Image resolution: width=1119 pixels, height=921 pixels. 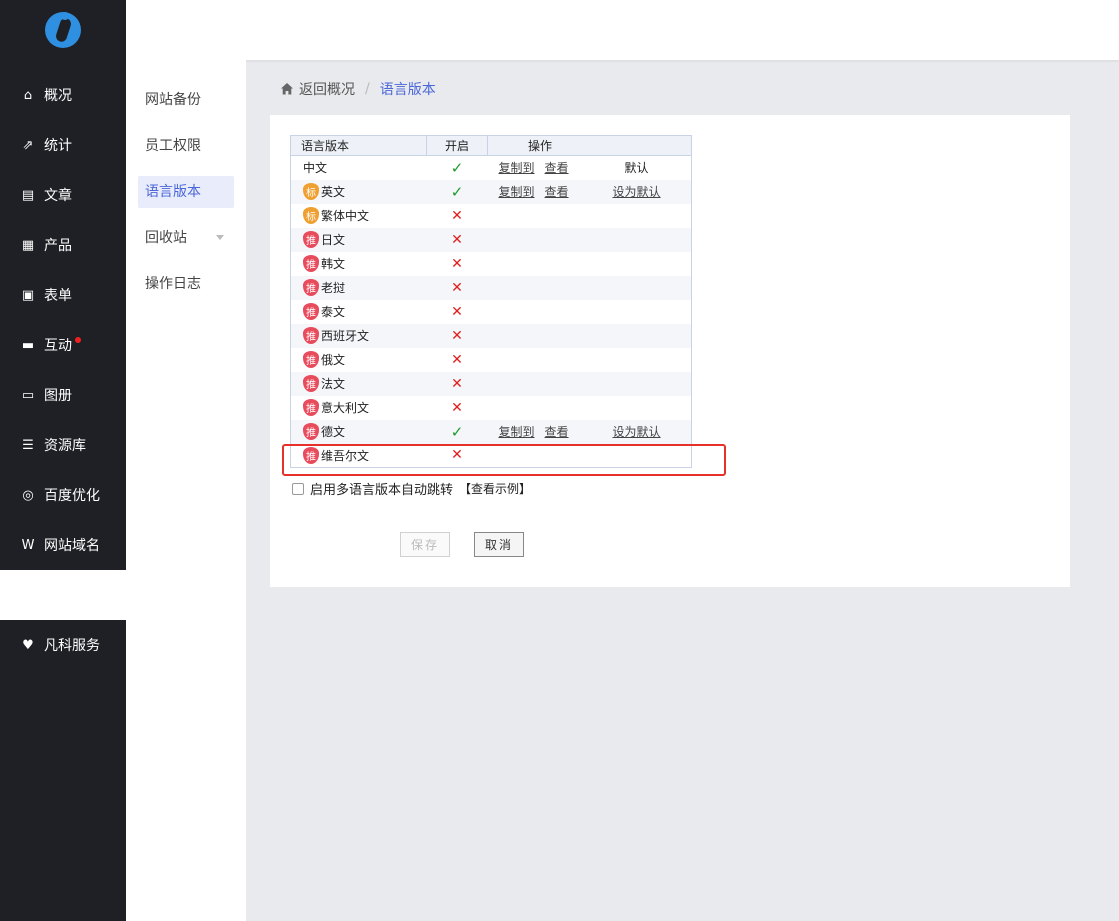 I want to click on table-row: 中文 ✓ 复制到 查看 默认, so click(x=491, y=168).